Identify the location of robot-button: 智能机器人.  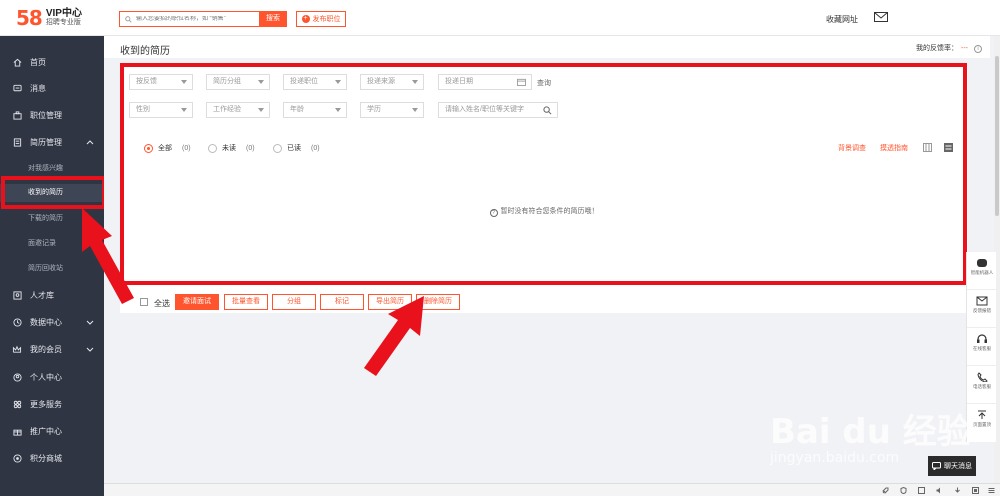
(982, 271).